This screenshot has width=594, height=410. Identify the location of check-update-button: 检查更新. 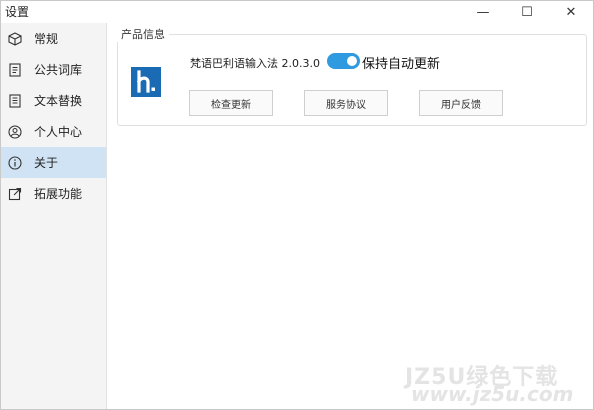
(231, 103).